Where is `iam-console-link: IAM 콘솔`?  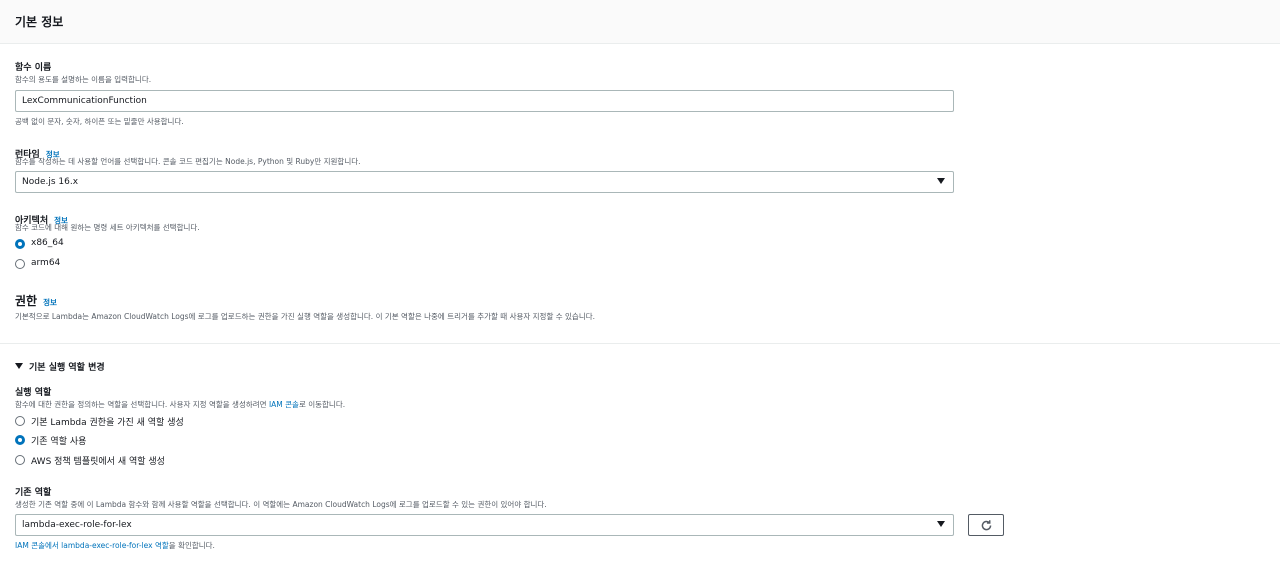 iam-console-link: IAM 콘솔 is located at coordinates (284, 404).